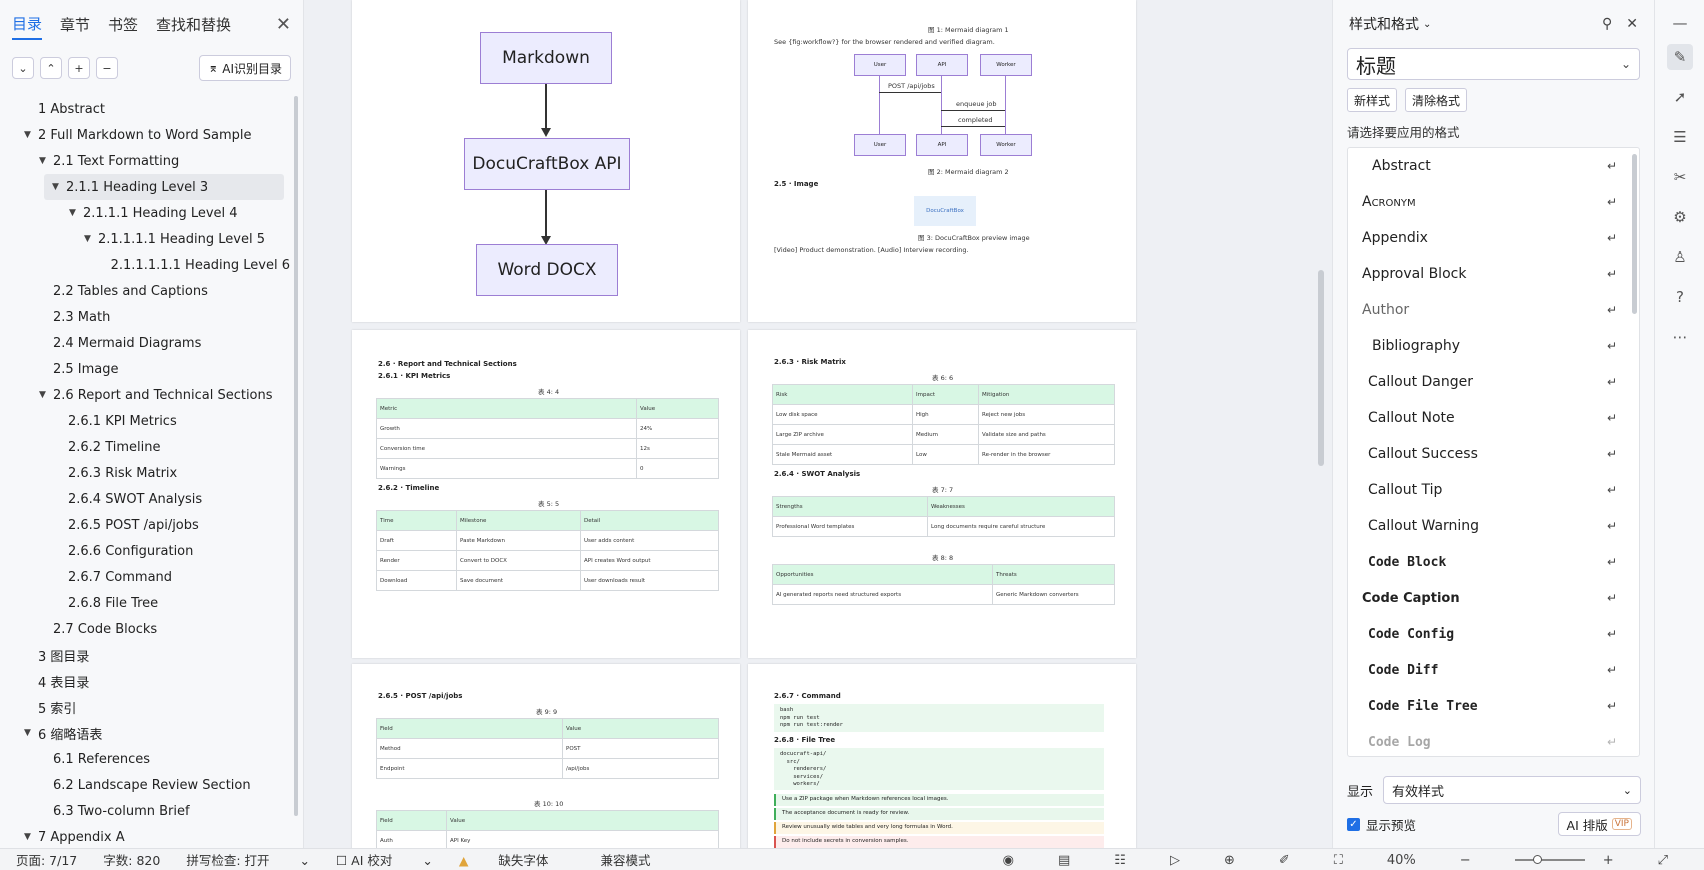  I want to click on select-pointer-icon: ➚, so click(1680, 97).